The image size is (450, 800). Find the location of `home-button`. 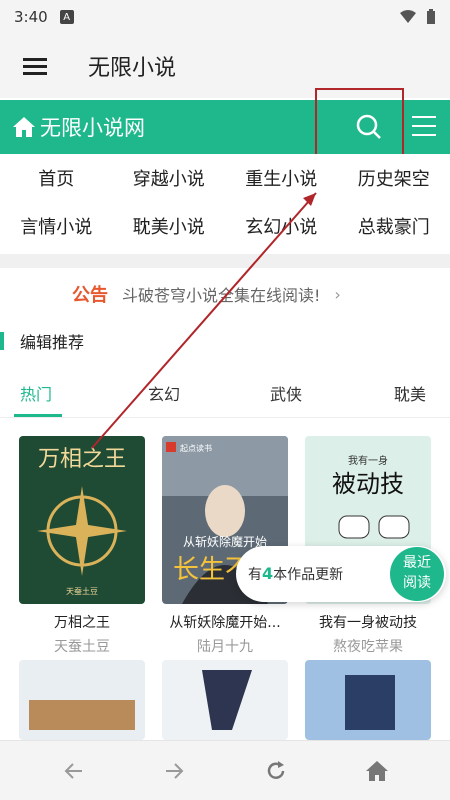

home-button is located at coordinates (377, 773).